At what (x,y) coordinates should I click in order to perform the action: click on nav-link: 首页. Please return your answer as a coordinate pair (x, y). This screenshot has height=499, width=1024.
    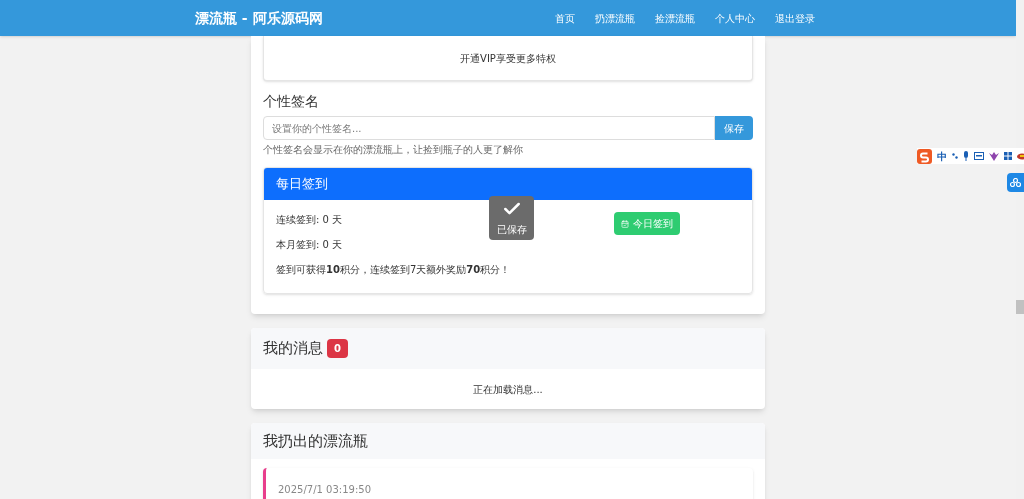
    Looking at the image, I should click on (565, 18).